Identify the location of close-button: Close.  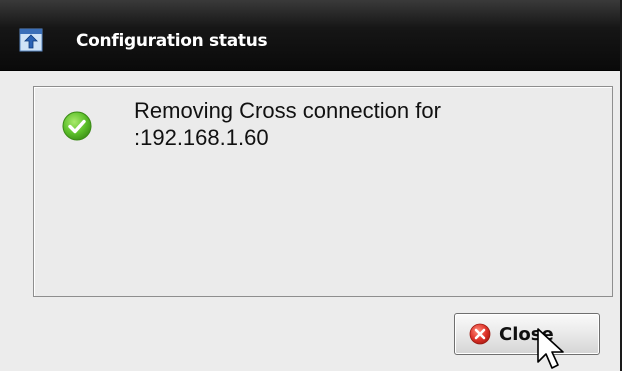
(527, 334).